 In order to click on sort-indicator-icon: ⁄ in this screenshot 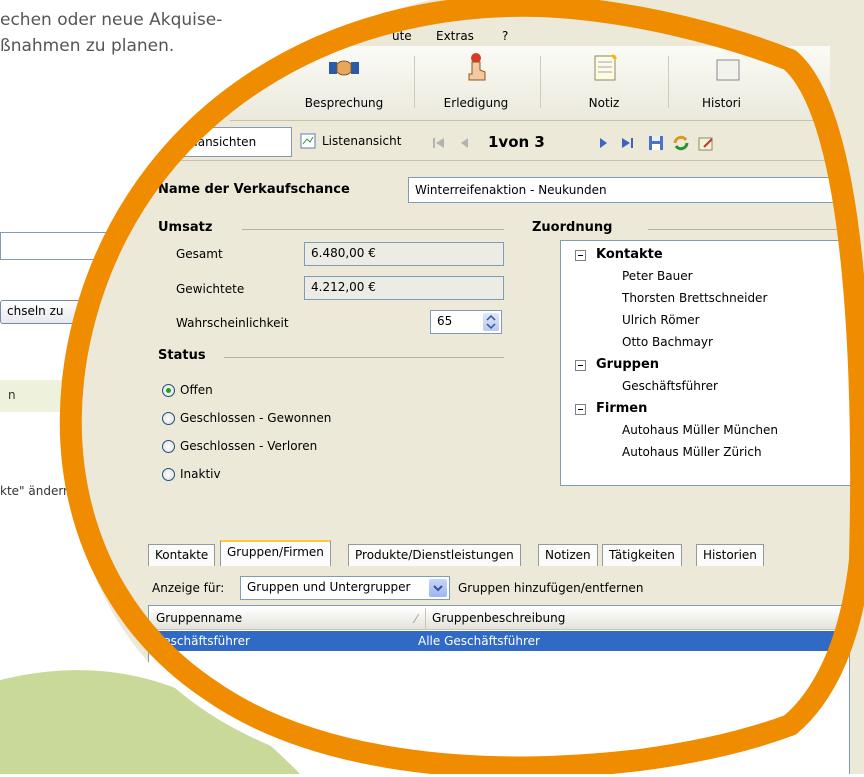, I will do `click(415, 619)`.